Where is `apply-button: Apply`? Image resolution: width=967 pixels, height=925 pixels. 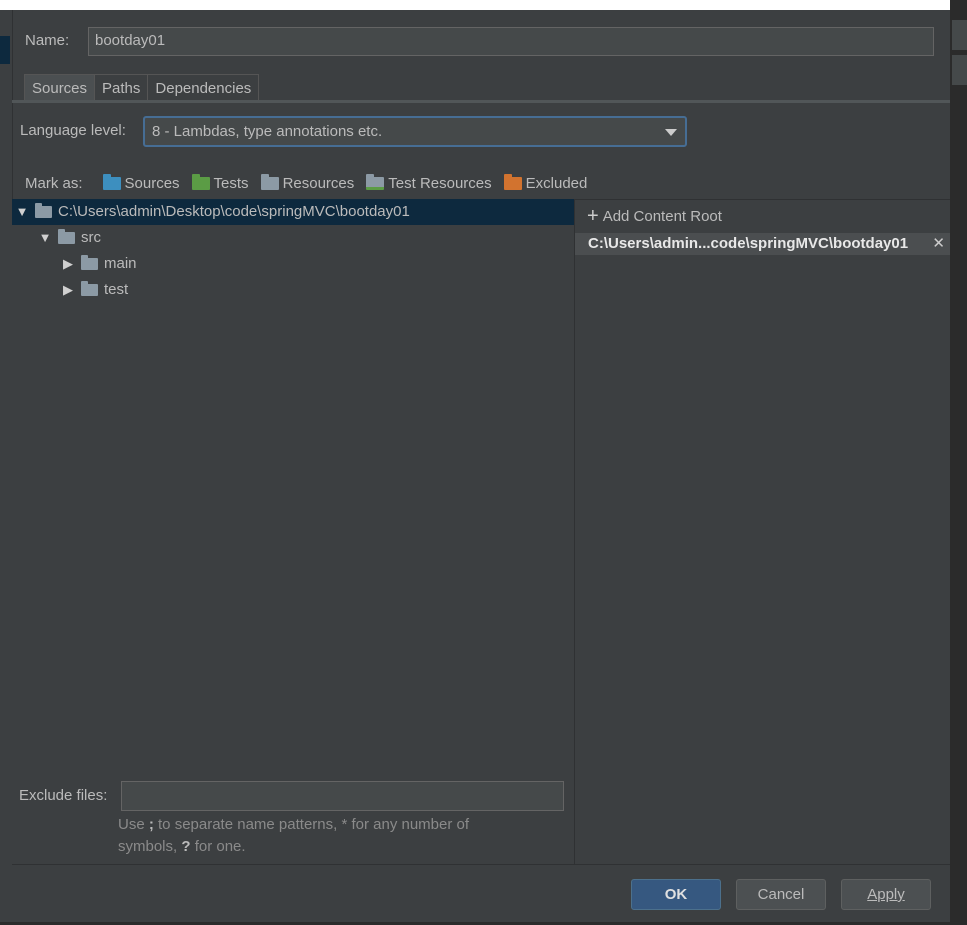
apply-button: Apply is located at coordinates (886, 894).